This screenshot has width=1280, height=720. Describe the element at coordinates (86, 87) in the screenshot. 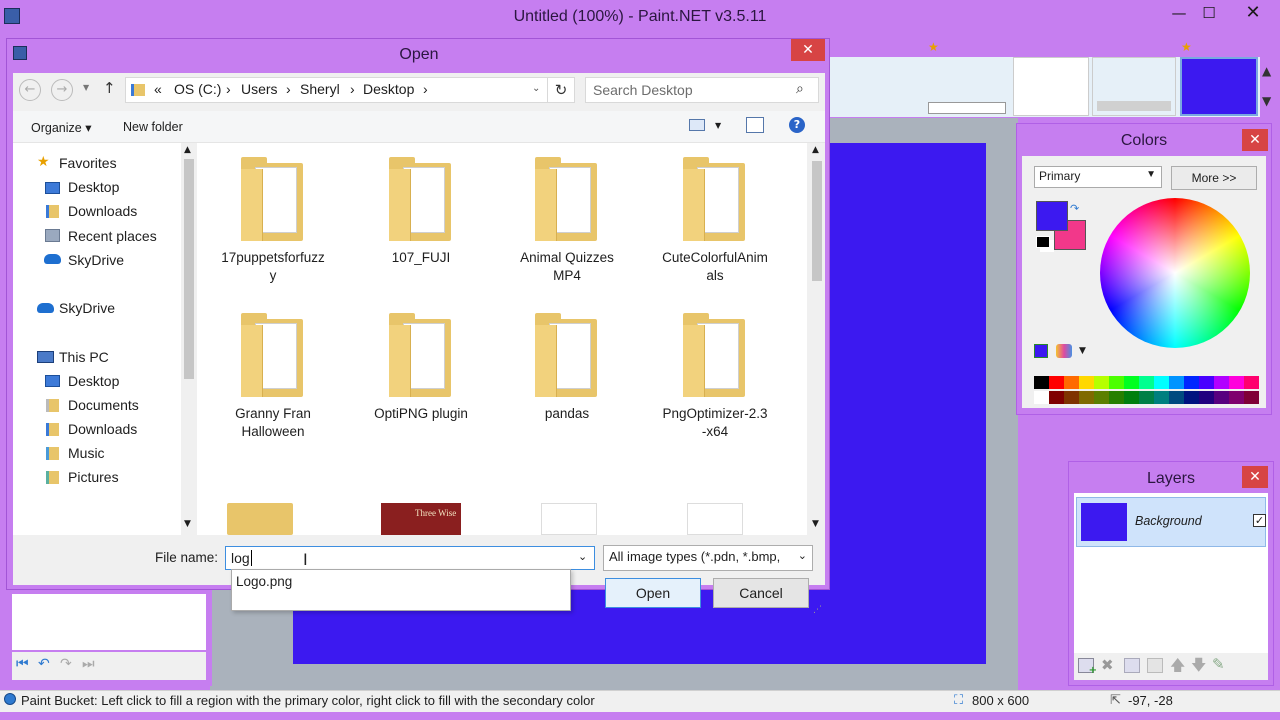

I see `recent-locations-chevron-icon: ▼` at that location.